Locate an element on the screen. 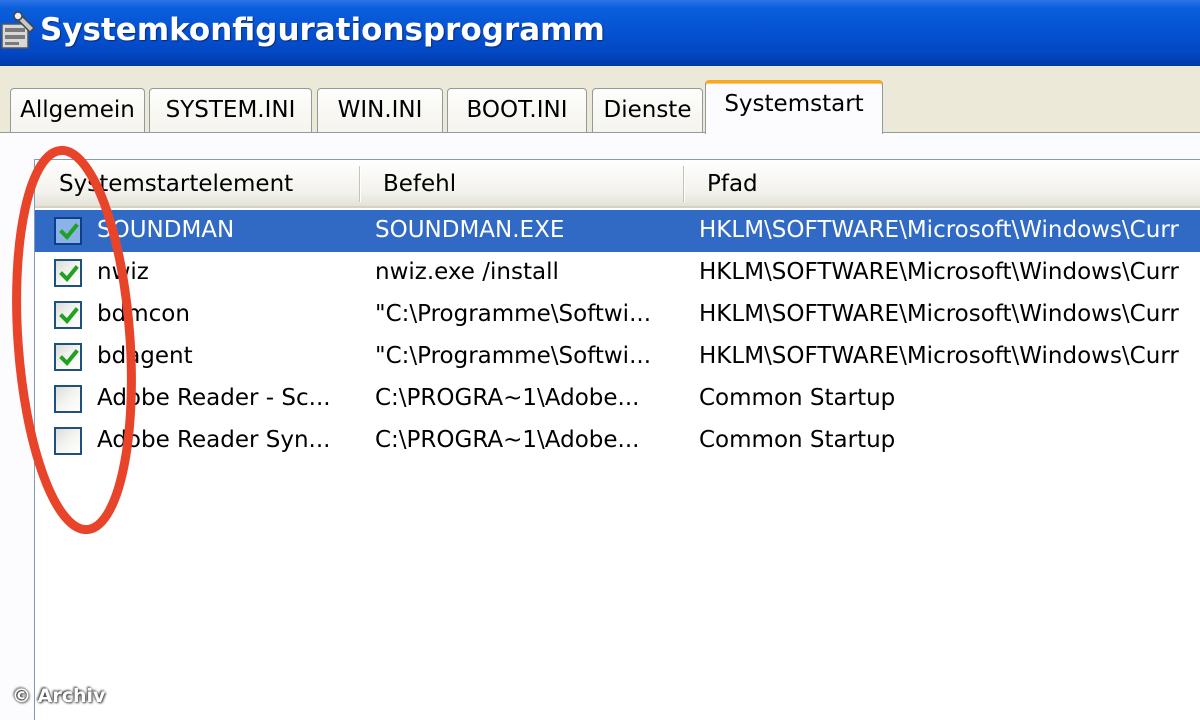 This screenshot has height=720, width=1200. msconfig-app-icon is located at coordinates (19, 32).